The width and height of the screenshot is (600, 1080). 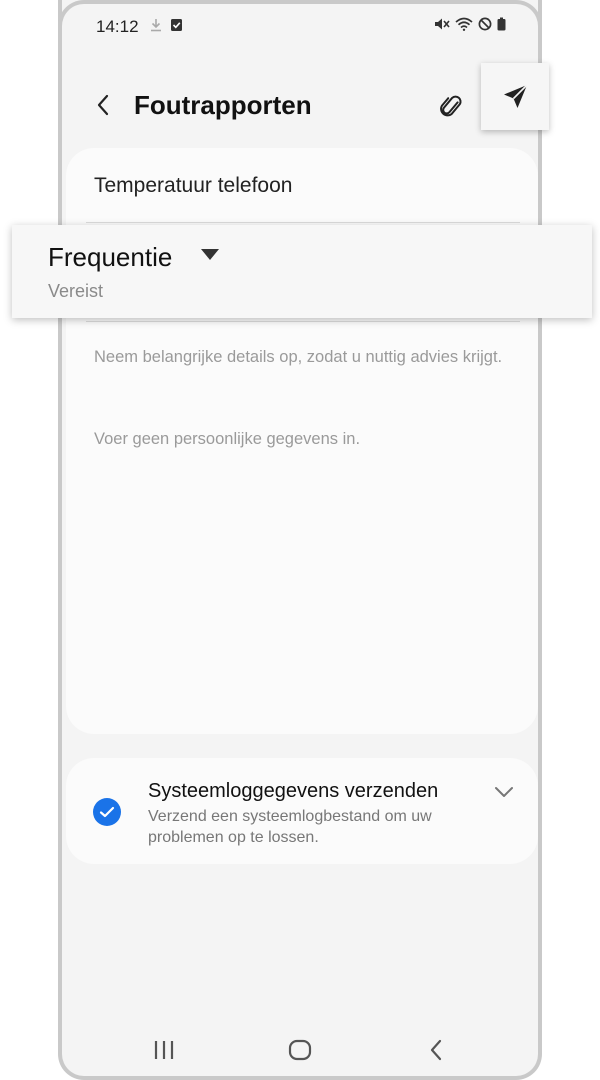 I want to click on send-button, so click(x=515, y=96).